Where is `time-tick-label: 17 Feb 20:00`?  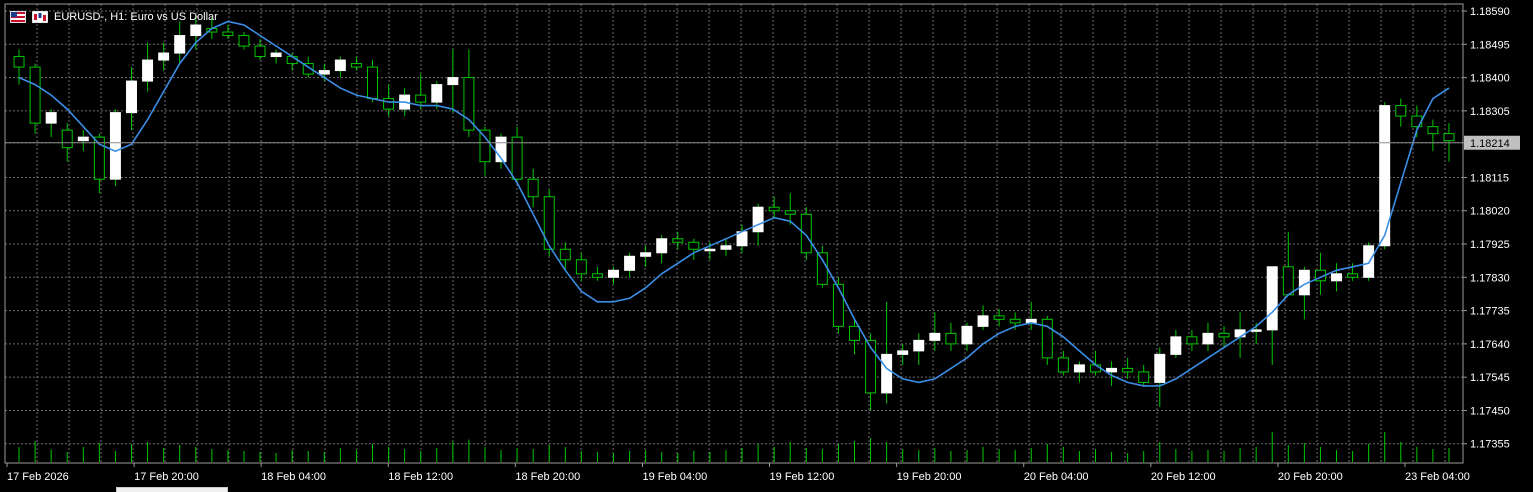 time-tick-label: 17 Feb 20:00 is located at coordinates (166, 477).